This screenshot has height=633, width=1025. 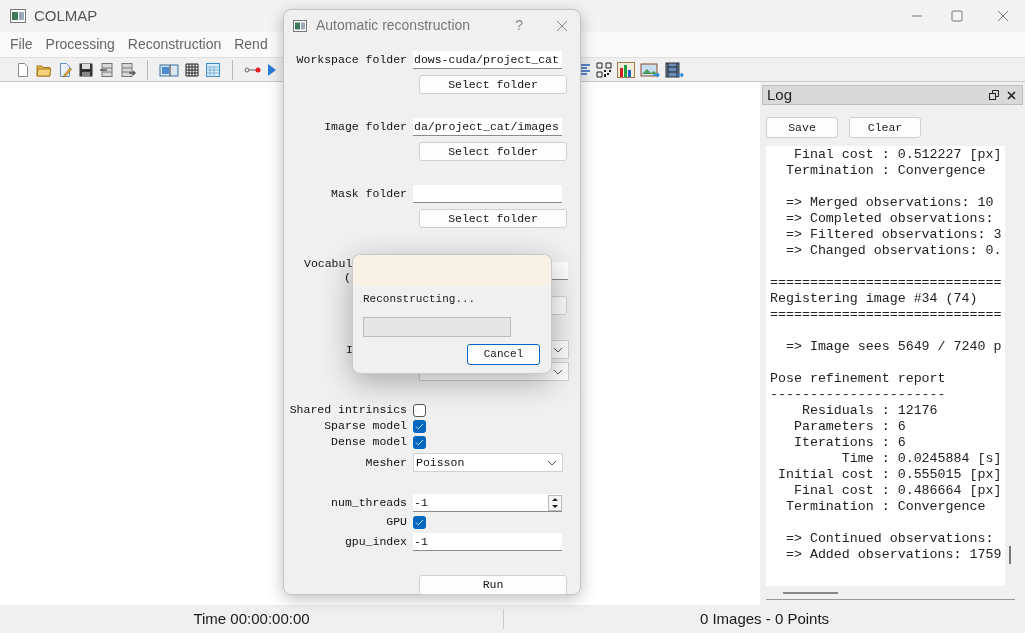 What do you see at coordinates (493, 585) in the screenshot?
I see `run-button: Run` at bounding box center [493, 585].